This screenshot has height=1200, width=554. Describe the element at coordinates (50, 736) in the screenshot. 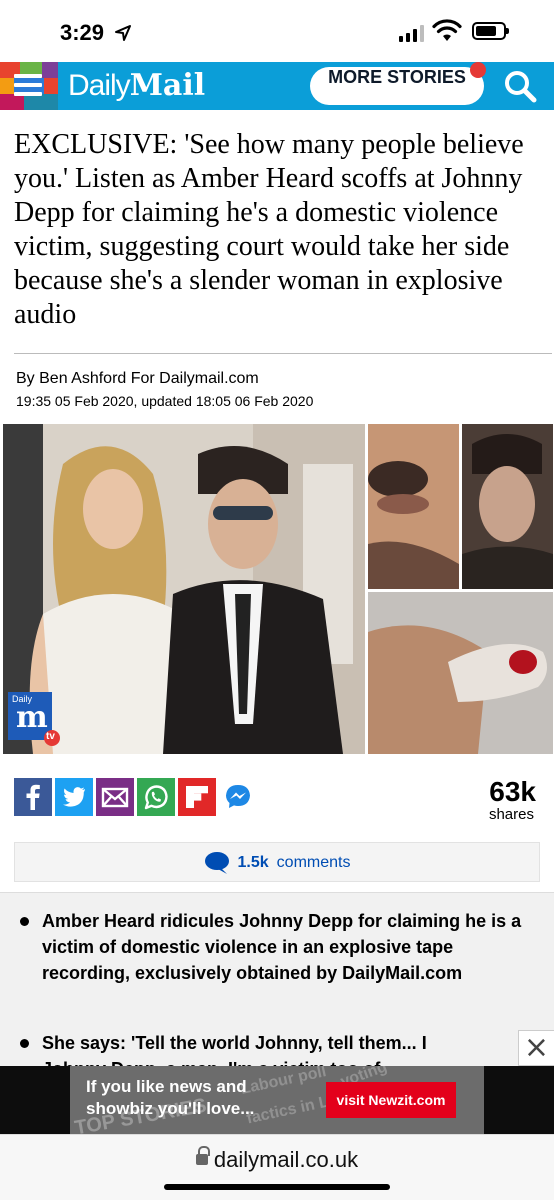

I see `badge-label-tv: tv` at that location.